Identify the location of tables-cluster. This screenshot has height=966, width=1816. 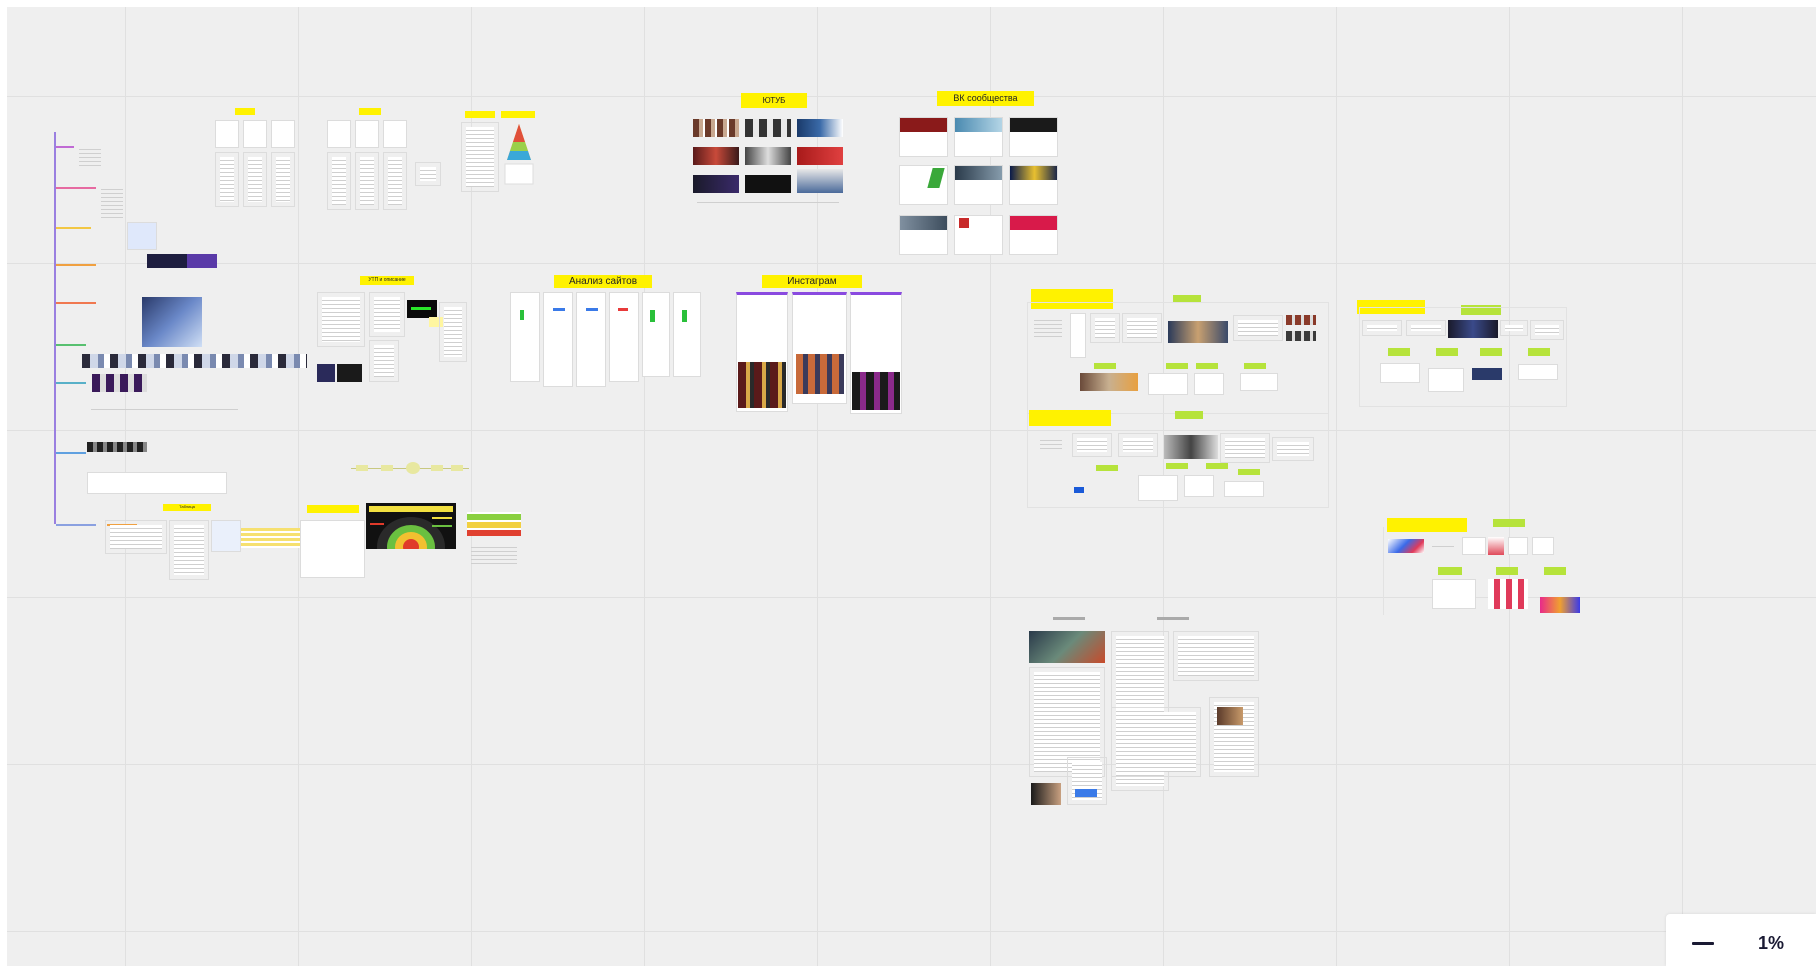
(205, 551).